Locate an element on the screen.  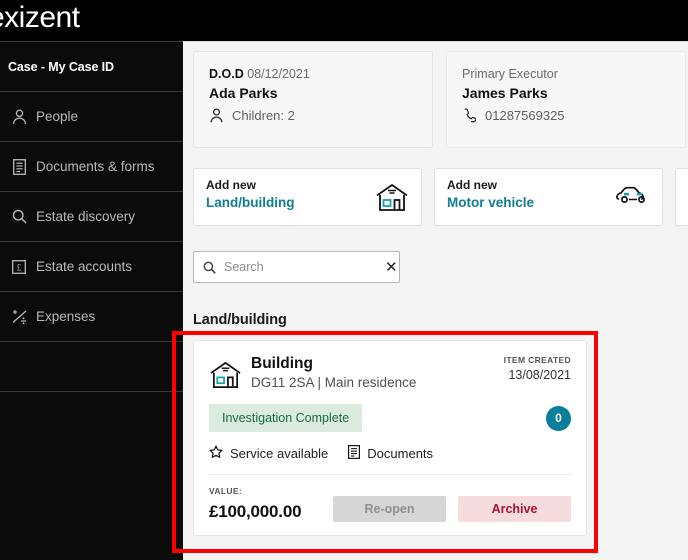
deceased-summary-card: D.O.D 08/12/2021 Ada Parks Children: 2 is located at coordinates (313, 99).